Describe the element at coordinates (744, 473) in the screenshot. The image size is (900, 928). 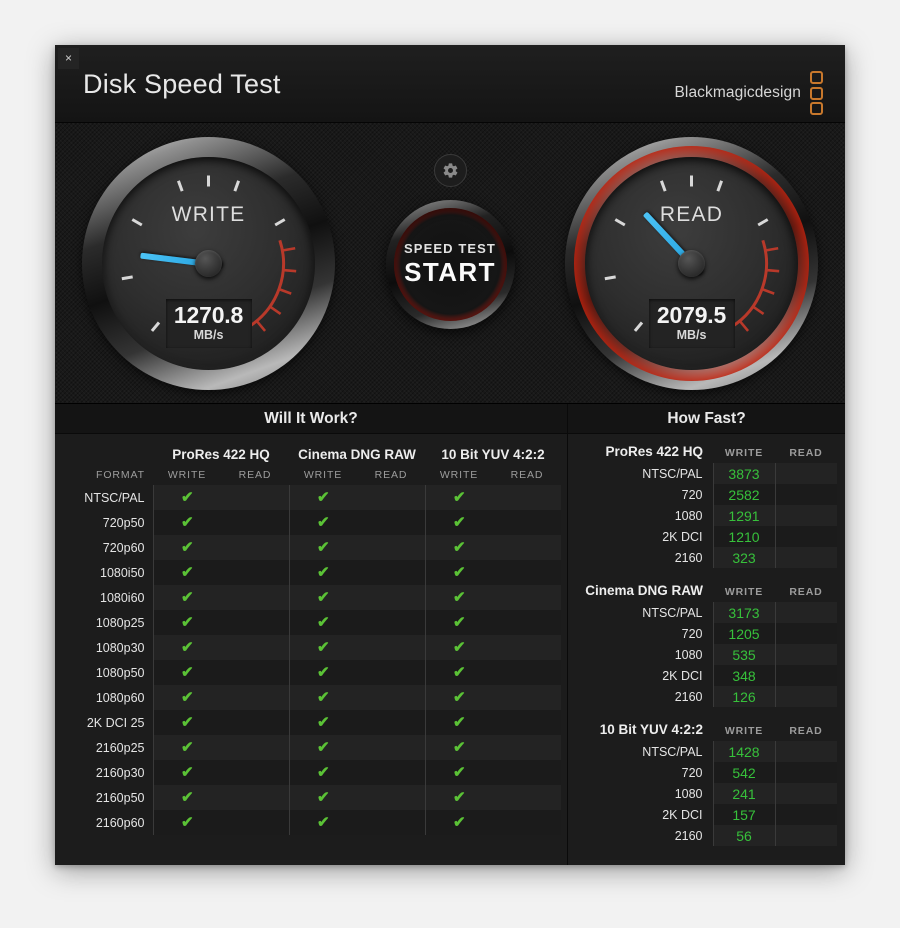
I see `write-speed-value: 3873` at that location.